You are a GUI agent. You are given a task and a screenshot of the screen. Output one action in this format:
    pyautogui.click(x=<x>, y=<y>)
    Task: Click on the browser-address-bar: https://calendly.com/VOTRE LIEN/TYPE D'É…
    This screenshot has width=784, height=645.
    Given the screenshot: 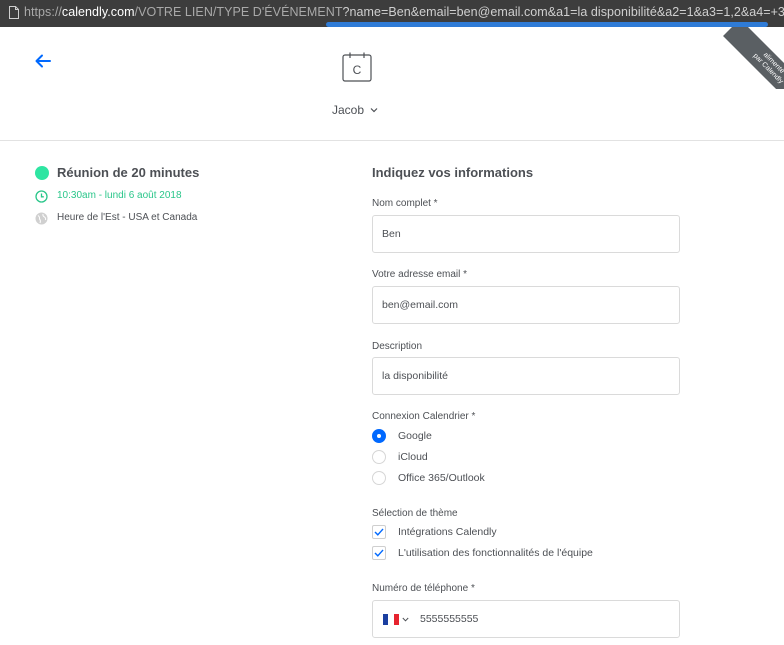 What is the action you would take?
    pyautogui.click(x=392, y=13)
    